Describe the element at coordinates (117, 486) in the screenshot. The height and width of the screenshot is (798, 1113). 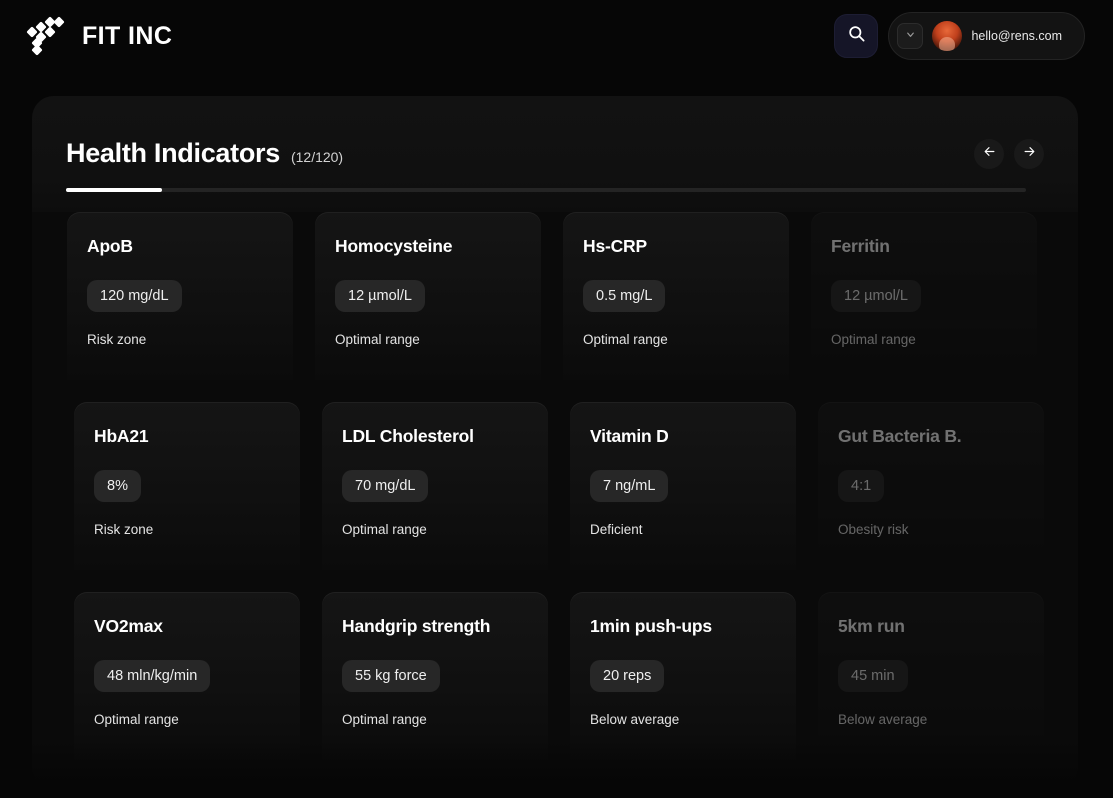
I see `indicator-value-pill: 8%` at that location.